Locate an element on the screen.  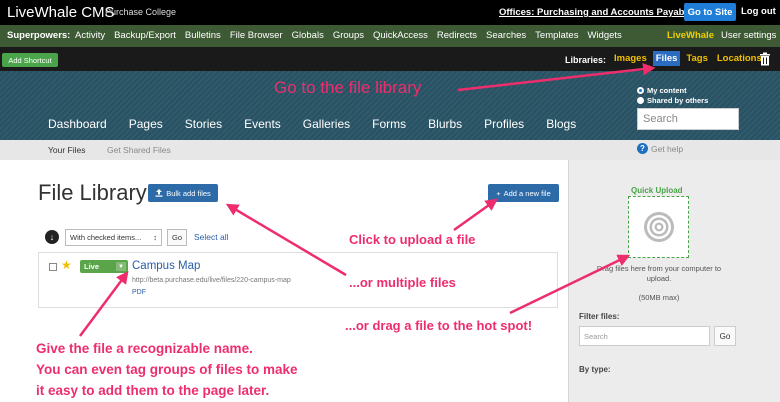
sub-navigation: Your Files Get Shared Files ? Get help is located at coordinates (390, 150).